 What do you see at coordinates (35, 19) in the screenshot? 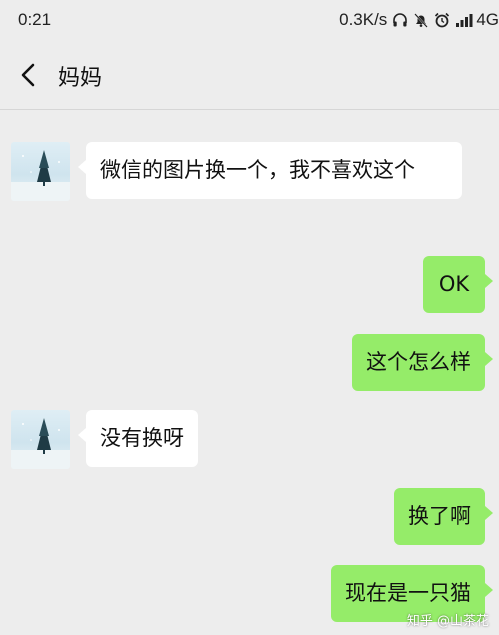
I see `status-time: 0:21` at bounding box center [35, 19].